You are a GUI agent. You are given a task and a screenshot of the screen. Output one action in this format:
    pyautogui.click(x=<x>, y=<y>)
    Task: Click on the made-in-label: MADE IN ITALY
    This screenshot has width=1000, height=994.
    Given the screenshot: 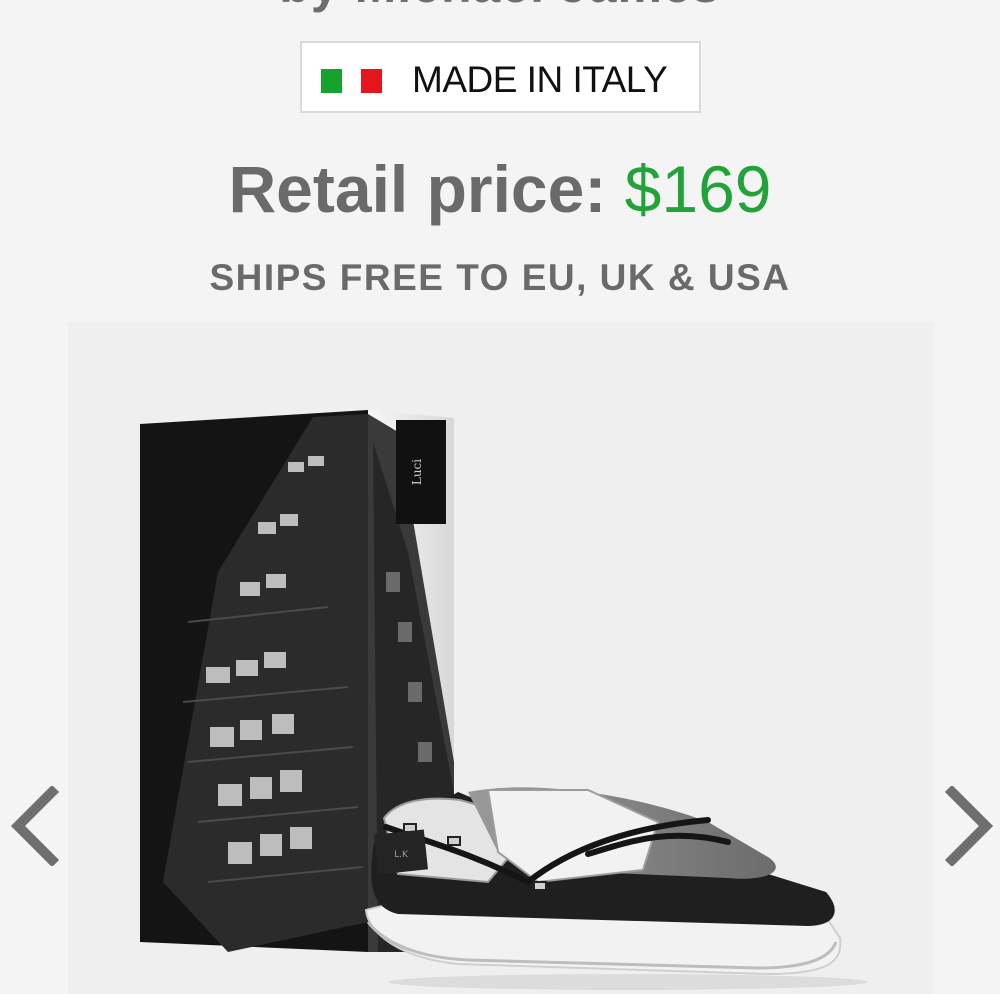 What is the action you would take?
    pyautogui.click(x=540, y=79)
    